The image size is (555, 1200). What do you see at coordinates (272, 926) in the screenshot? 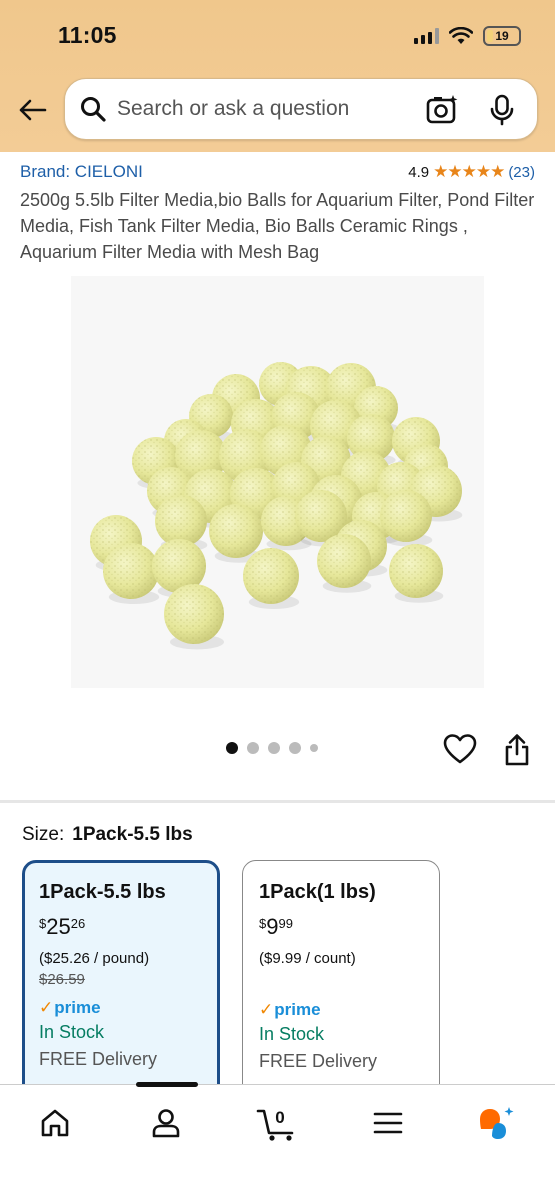
I see `price-whole: 9` at bounding box center [272, 926].